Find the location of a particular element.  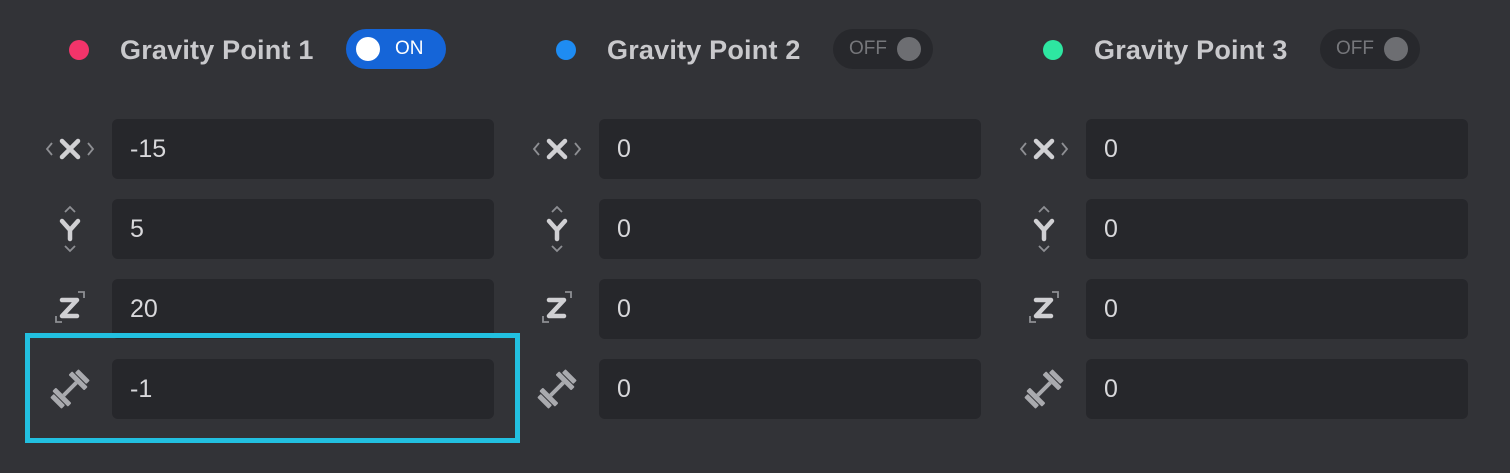

gravity-point-3-z-input: 0 is located at coordinates (1277, 309).